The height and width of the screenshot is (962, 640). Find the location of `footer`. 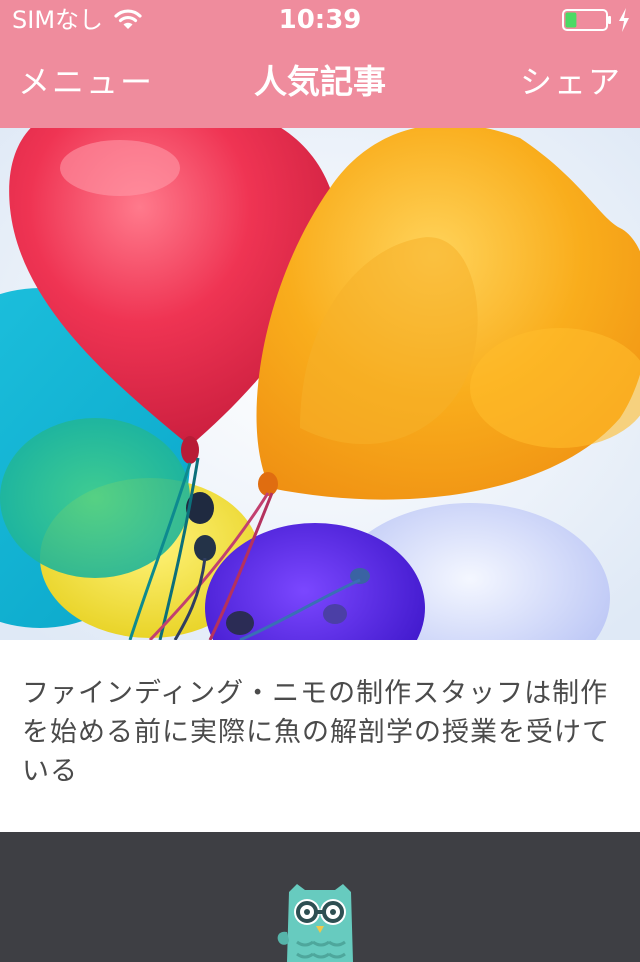

footer is located at coordinates (320, 897).